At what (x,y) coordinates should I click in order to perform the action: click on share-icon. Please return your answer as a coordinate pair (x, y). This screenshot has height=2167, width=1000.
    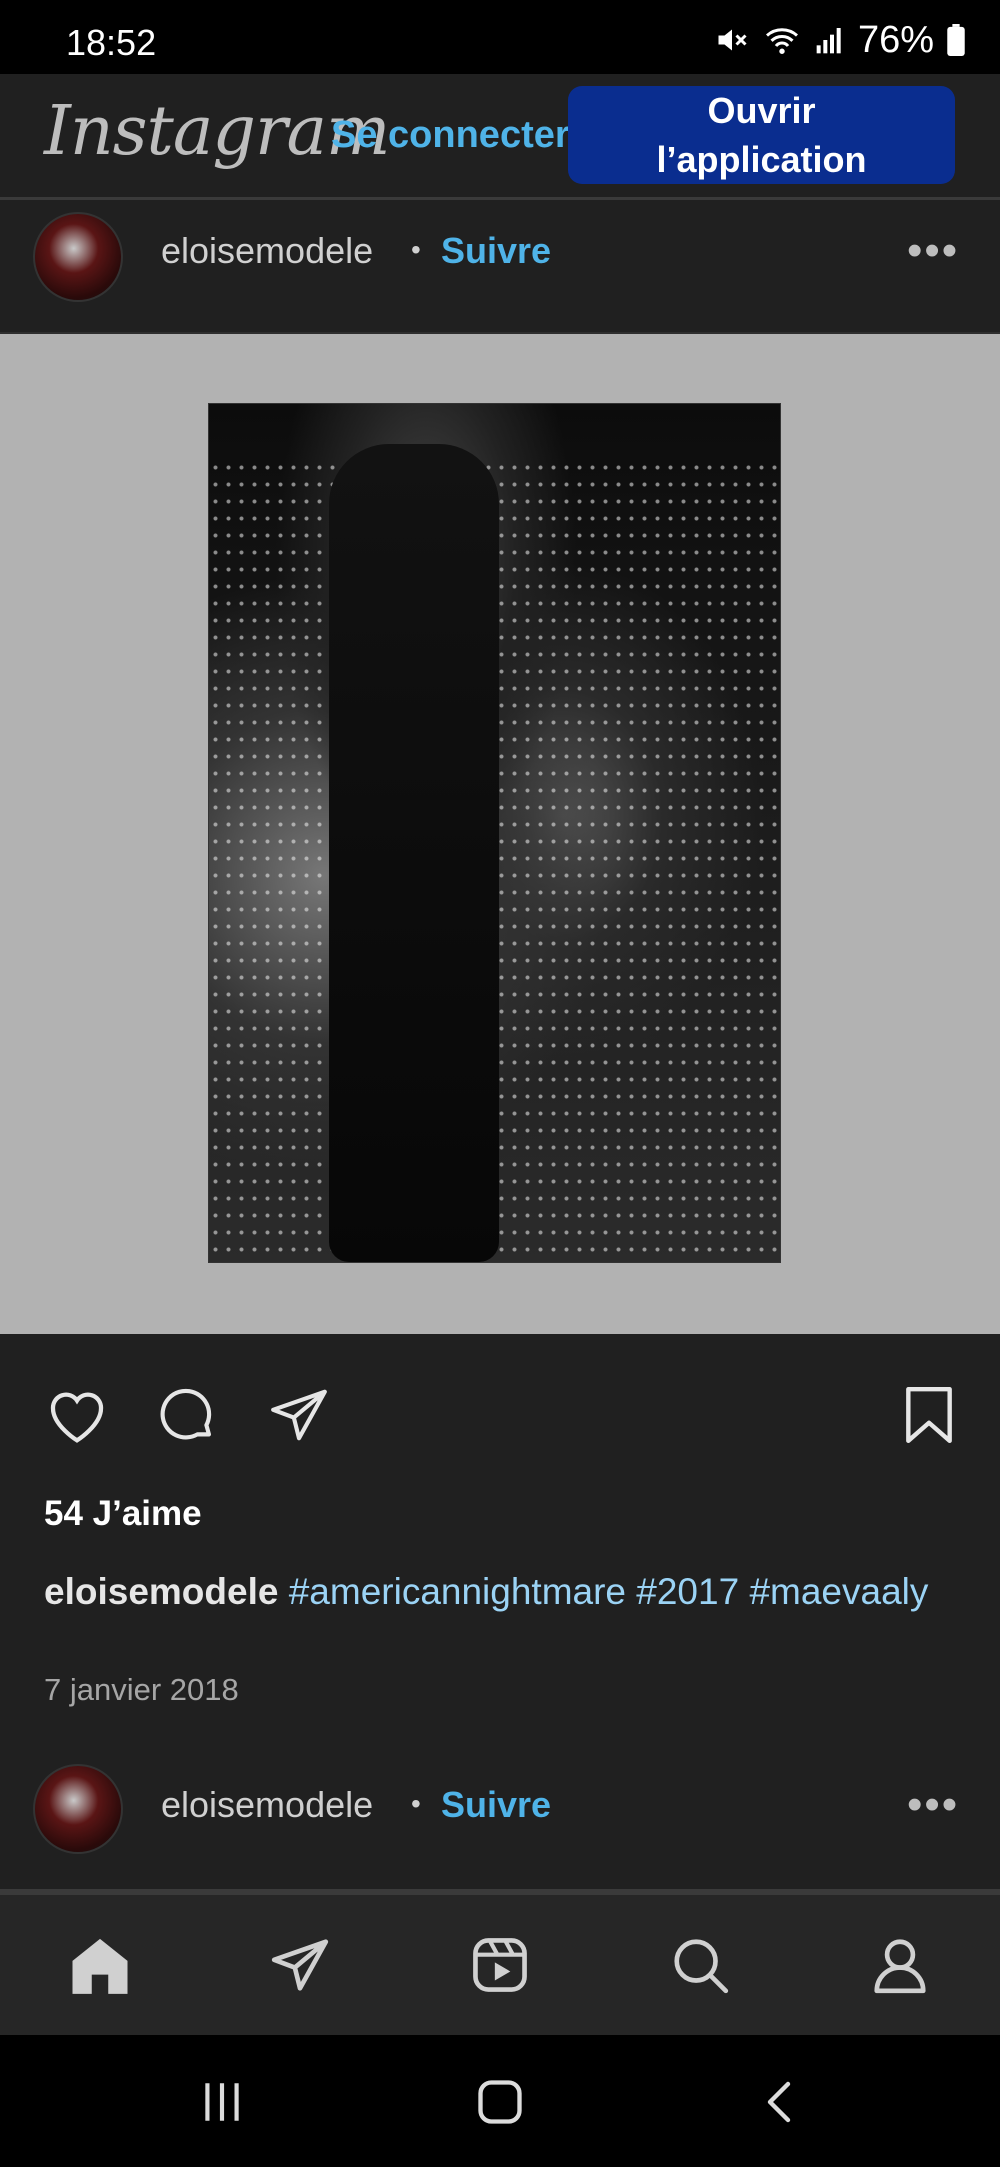
    Looking at the image, I should click on (299, 1415).